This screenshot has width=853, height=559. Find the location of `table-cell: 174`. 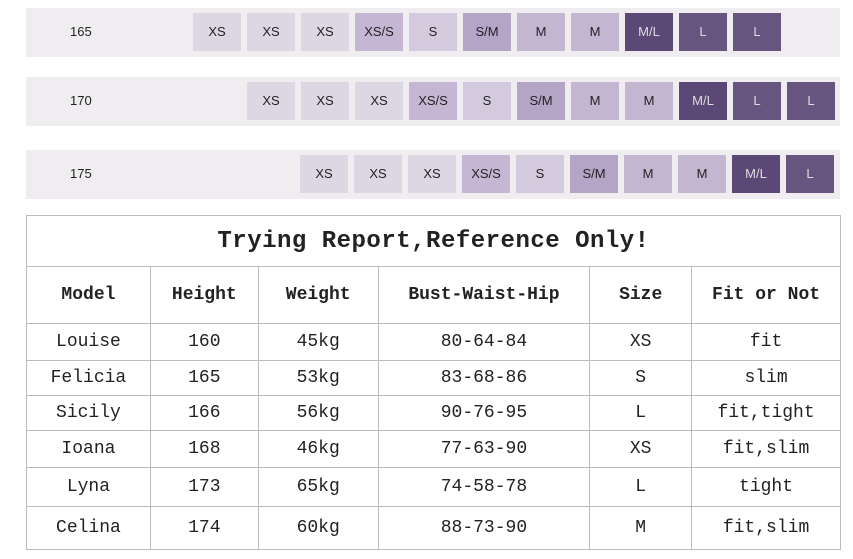

table-cell: 174 is located at coordinates (204, 528).